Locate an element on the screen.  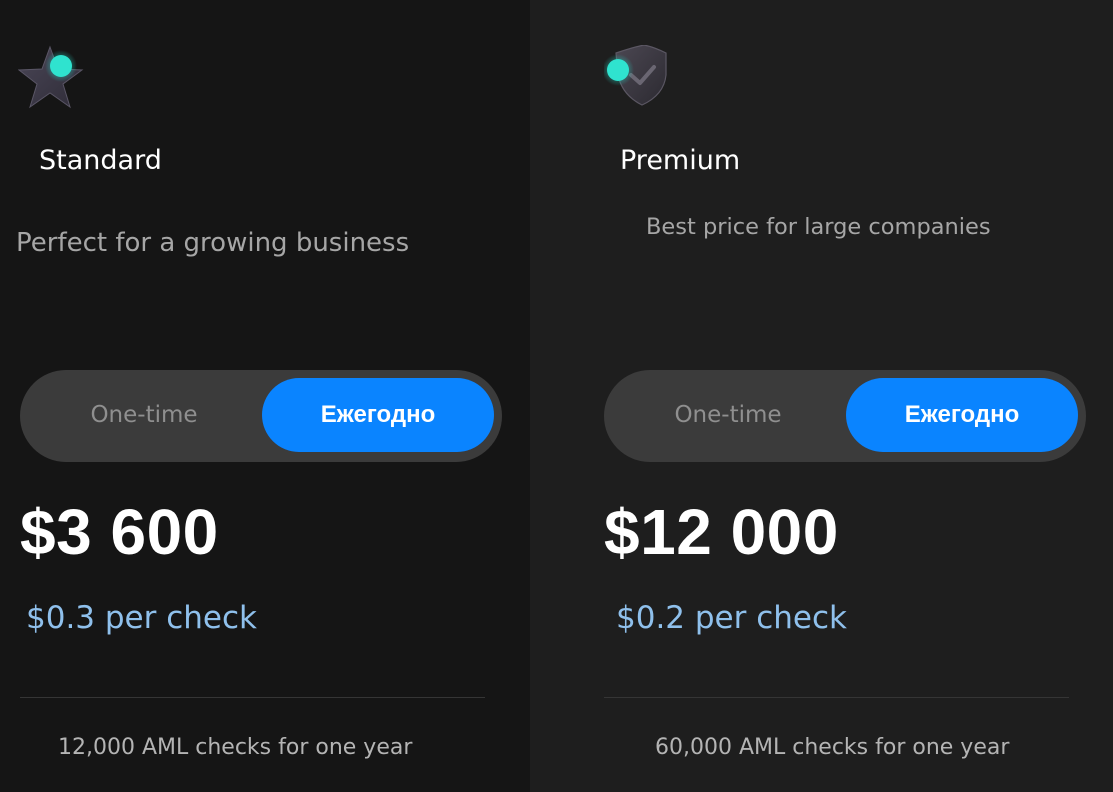
plan-description: Best price for large companies is located at coordinates (818, 227).